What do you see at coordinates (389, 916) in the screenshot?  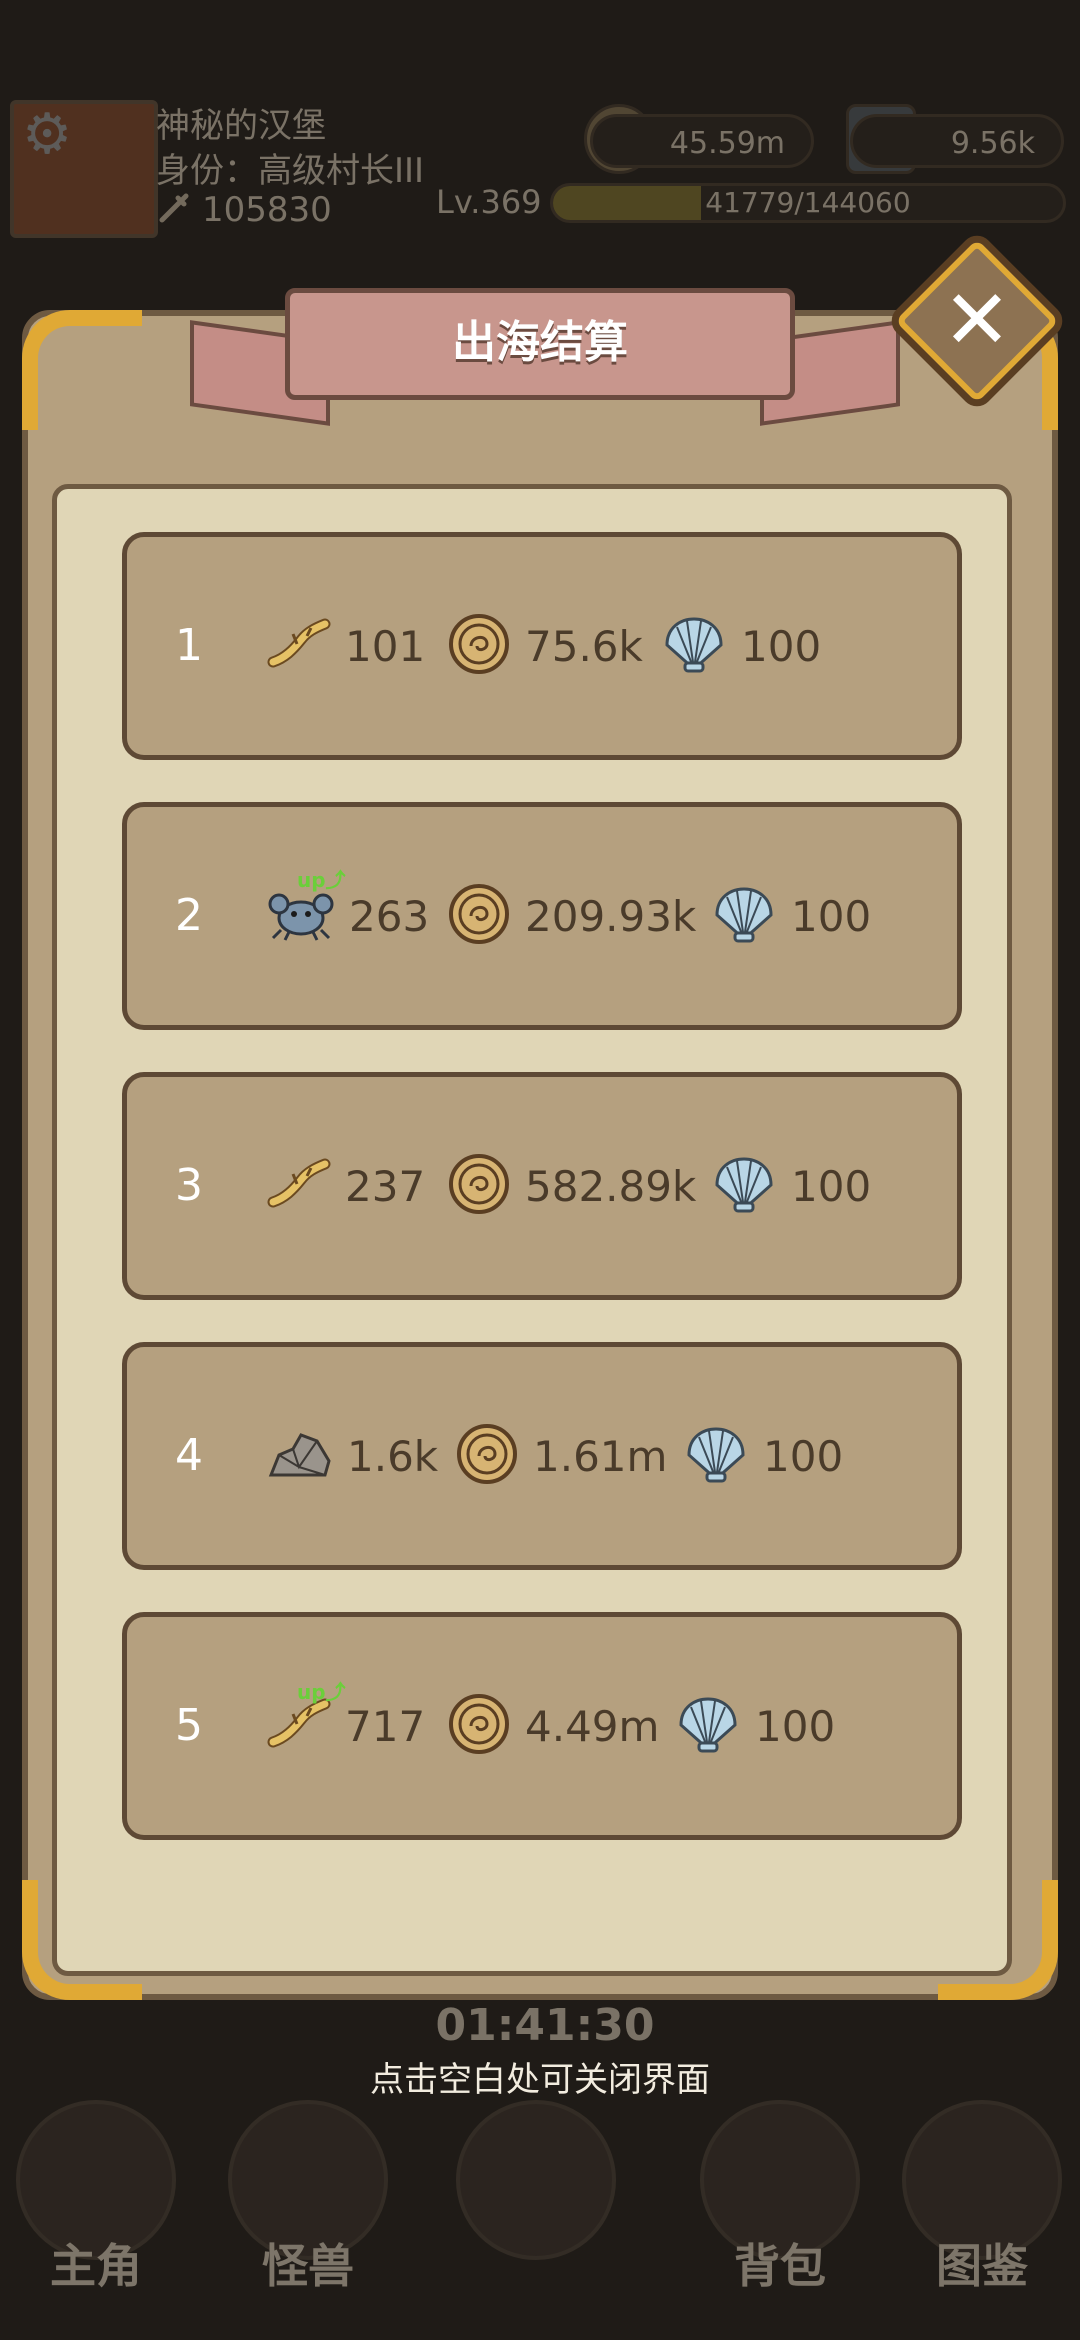 I see `item-value: 263` at bounding box center [389, 916].